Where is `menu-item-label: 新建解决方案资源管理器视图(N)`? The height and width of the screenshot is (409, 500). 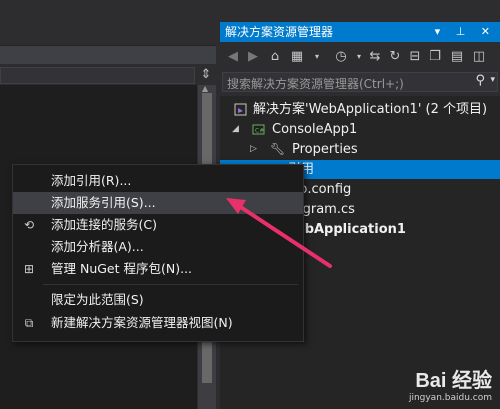
menu-item-label: 新建解决方案资源管理器视图(N) is located at coordinates (142, 322).